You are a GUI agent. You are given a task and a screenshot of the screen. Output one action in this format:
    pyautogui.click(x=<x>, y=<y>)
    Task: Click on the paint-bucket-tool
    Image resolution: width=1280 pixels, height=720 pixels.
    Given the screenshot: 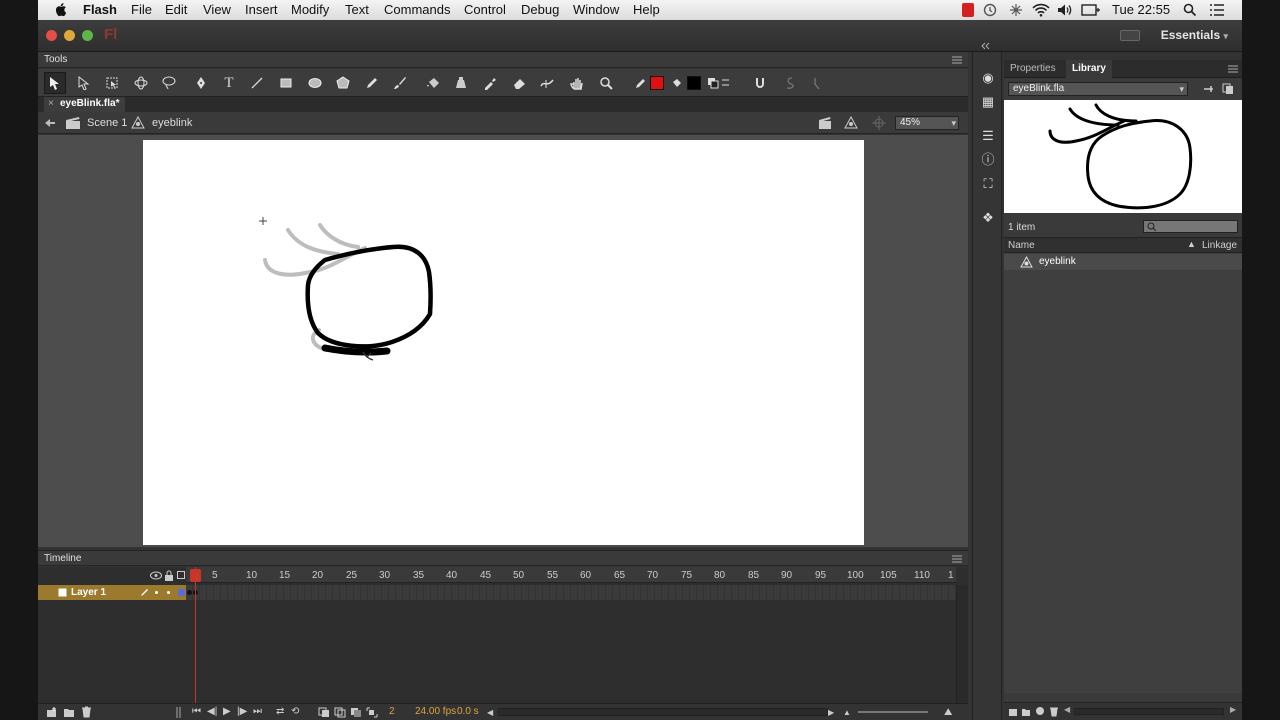 What is the action you would take?
    pyautogui.click(x=433, y=83)
    